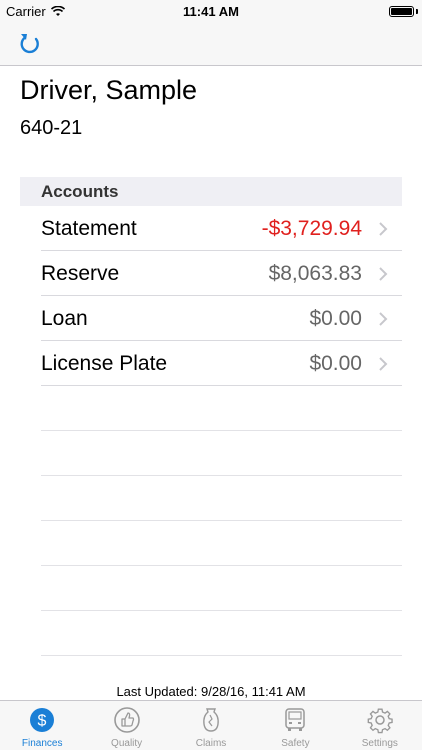 This screenshot has width=422, height=750. I want to click on account-label: License Plate, so click(104, 363).